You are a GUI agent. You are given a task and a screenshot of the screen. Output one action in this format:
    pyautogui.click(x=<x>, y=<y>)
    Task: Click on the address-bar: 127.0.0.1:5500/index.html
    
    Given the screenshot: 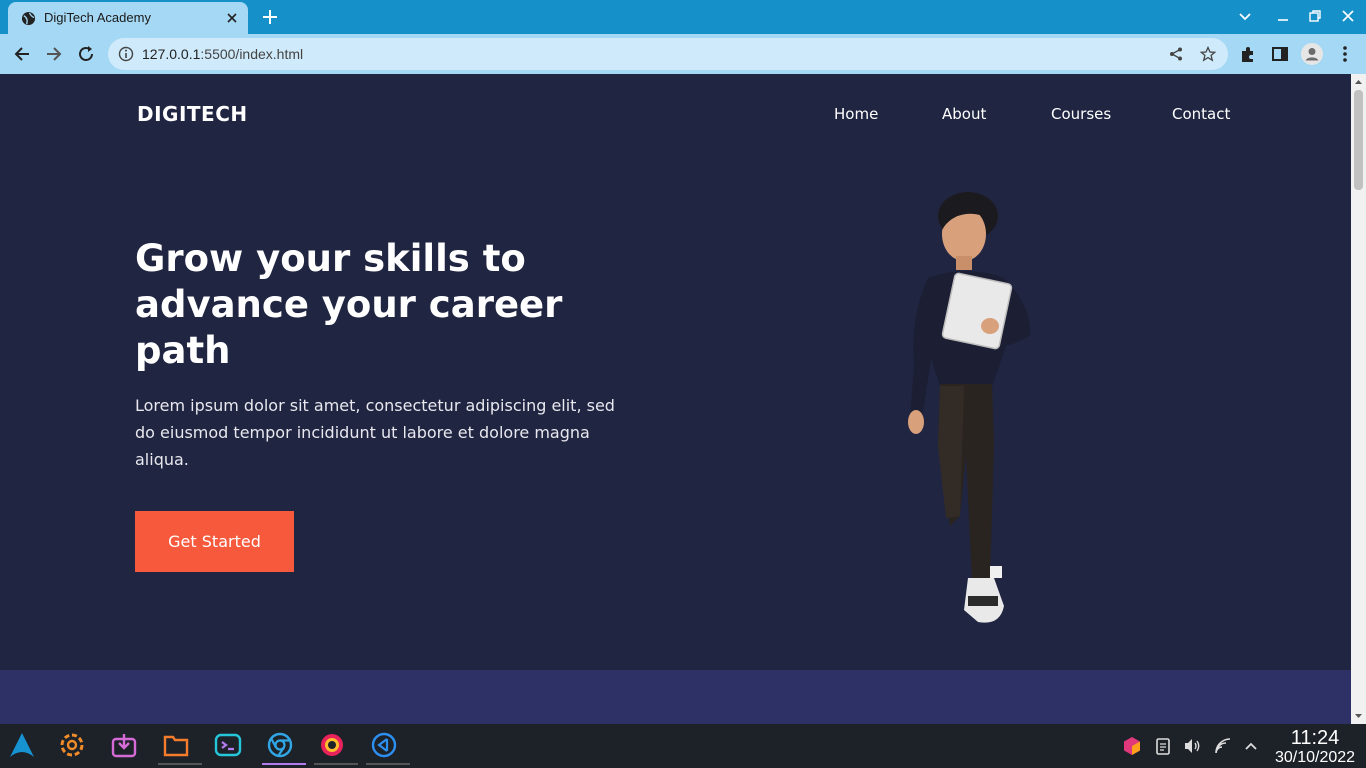 What is the action you would take?
    pyautogui.click(x=668, y=54)
    